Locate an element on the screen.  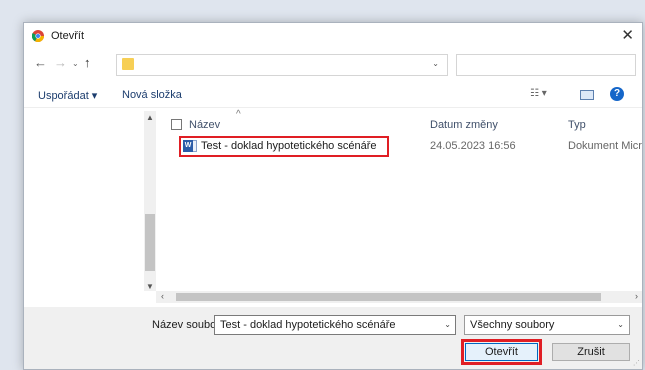
search-input is located at coordinates (546, 65).